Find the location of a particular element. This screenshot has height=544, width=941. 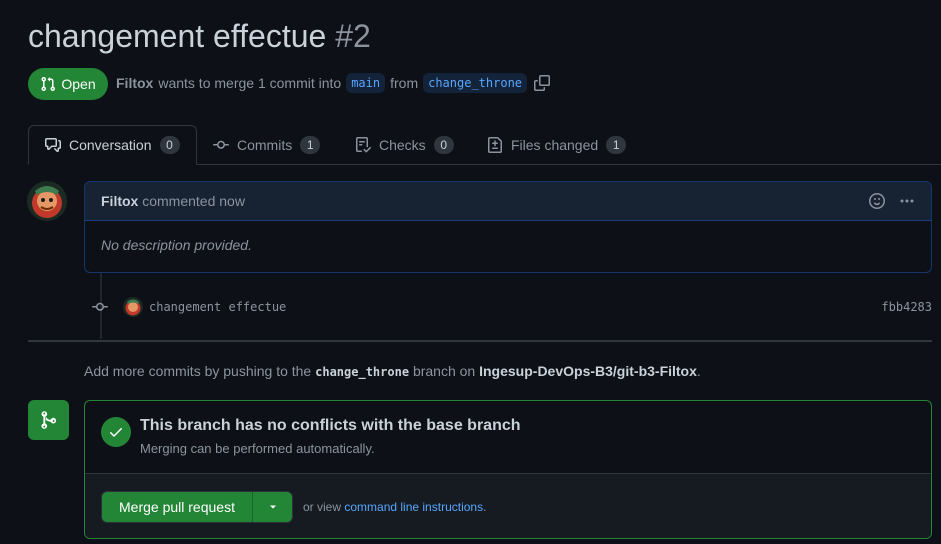

git-pull-request-icon is located at coordinates (48, 84).